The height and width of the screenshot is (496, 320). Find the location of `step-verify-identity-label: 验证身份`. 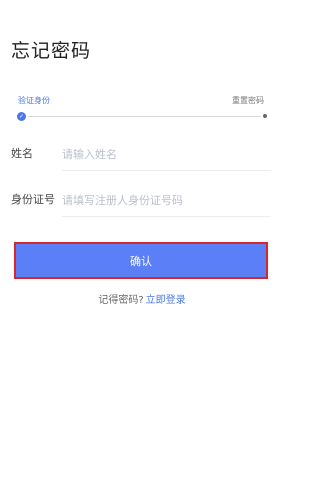

step-verify-identity-label: 验证身份 is located at coordinates (34, 100).